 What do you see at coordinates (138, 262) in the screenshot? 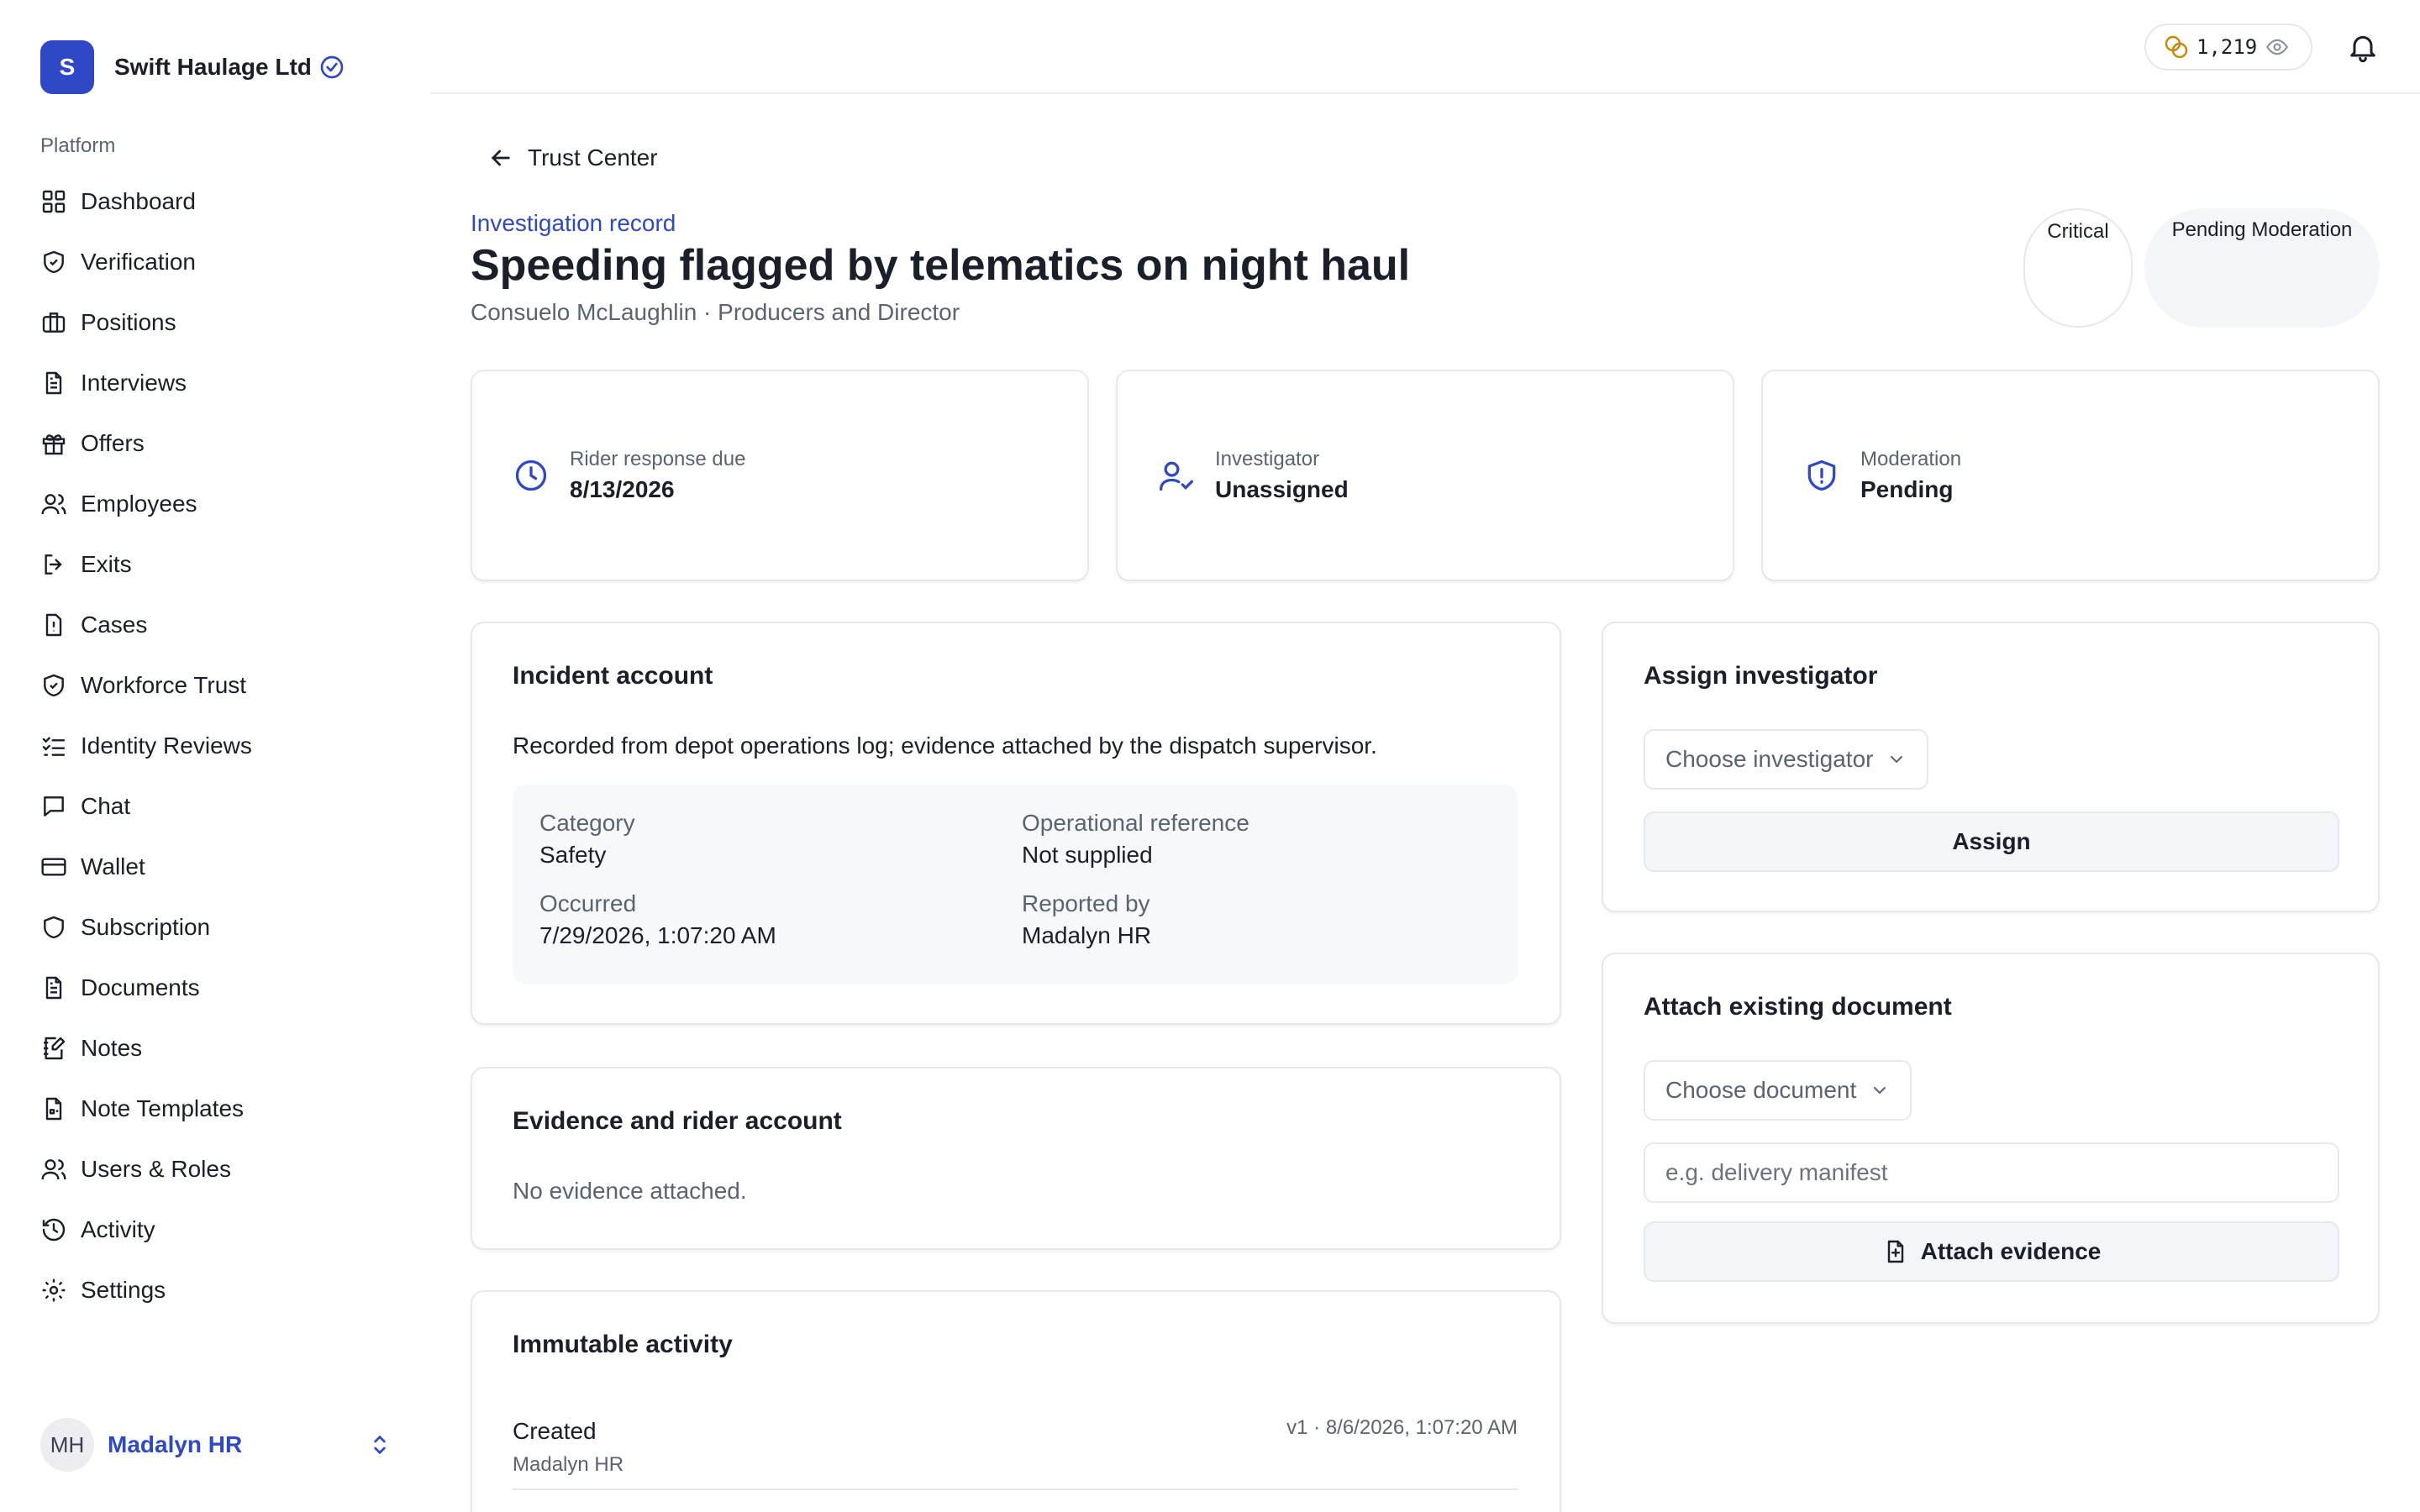
I see `sidebar-item-label: Verification` at bounding box center [138, 262].